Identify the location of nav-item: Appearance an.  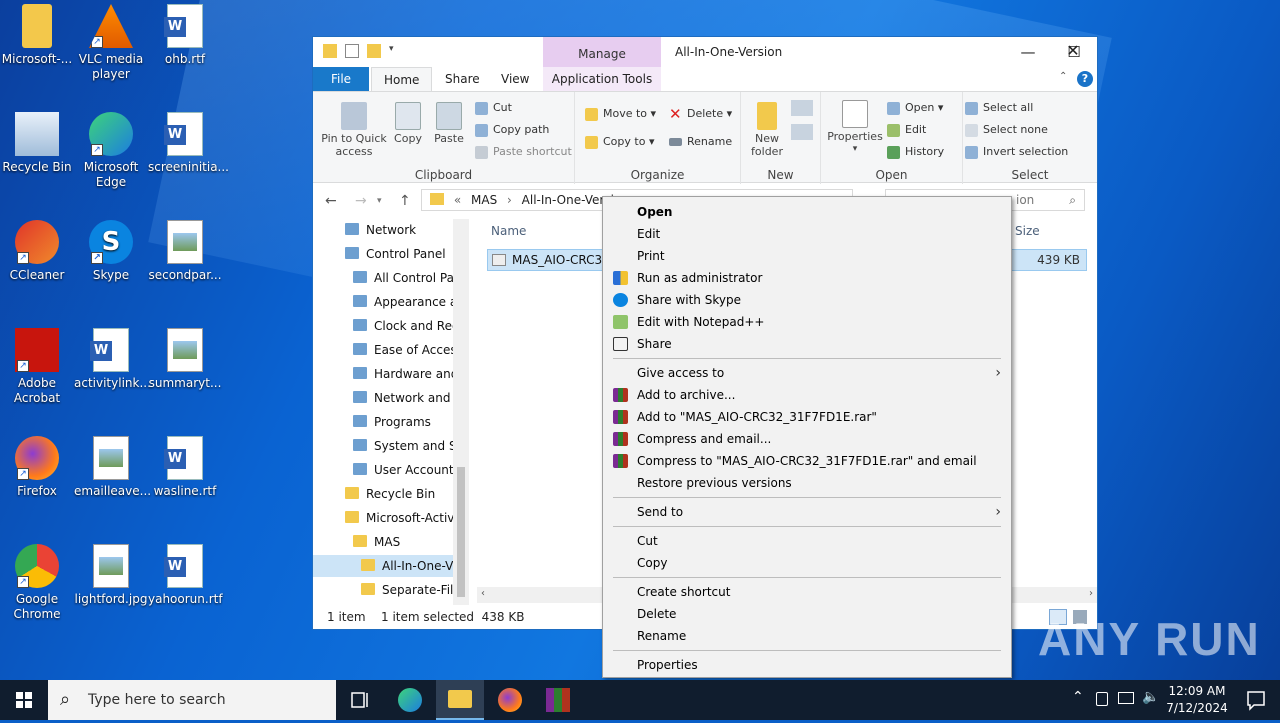
(389, 302).